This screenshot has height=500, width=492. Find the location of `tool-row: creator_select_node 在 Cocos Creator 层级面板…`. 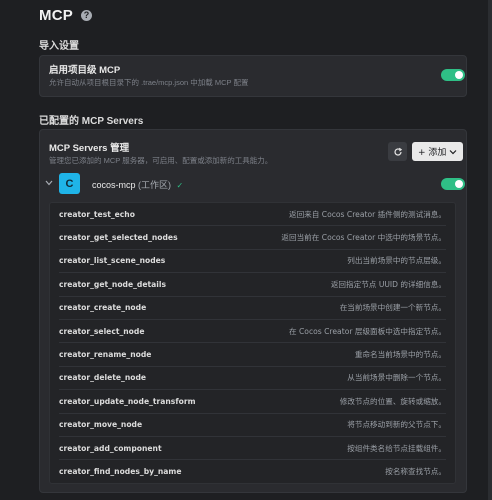

tool-row: creator_select_node 在 Cocos Creator 层级面板… is located at coordinates (252, 332).